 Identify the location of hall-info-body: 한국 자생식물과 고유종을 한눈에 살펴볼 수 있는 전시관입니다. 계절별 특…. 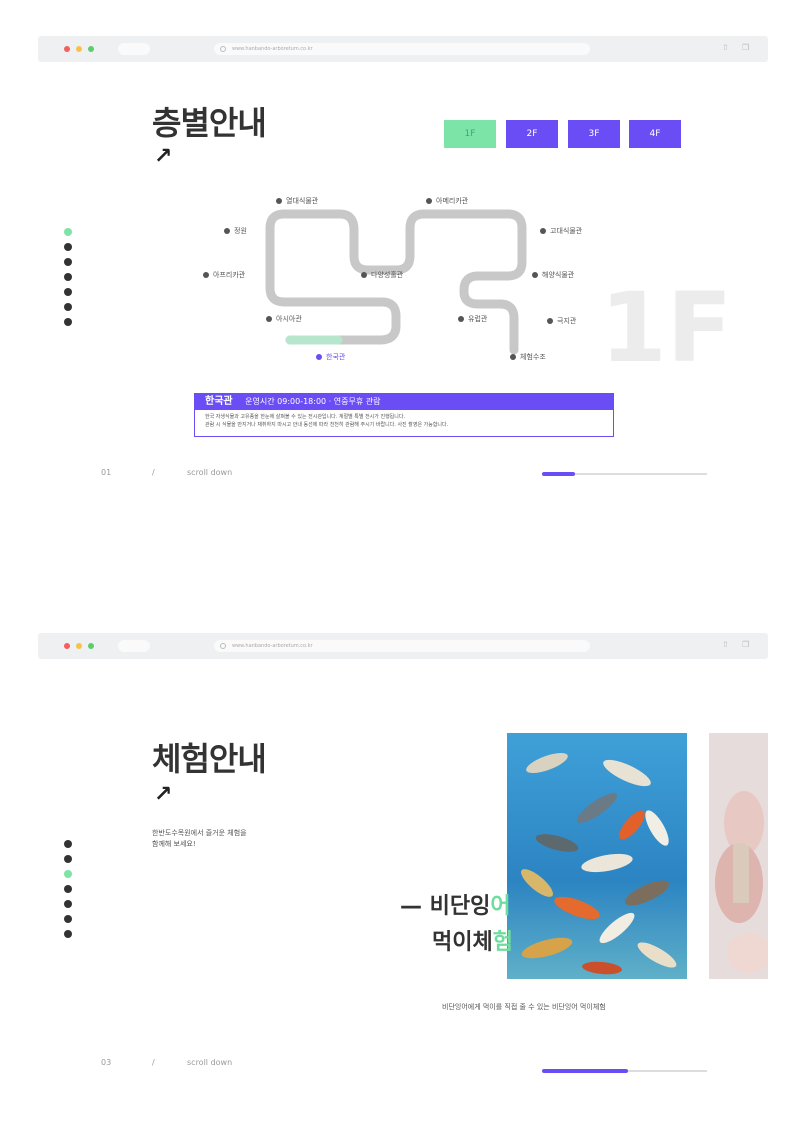
(404, 421).